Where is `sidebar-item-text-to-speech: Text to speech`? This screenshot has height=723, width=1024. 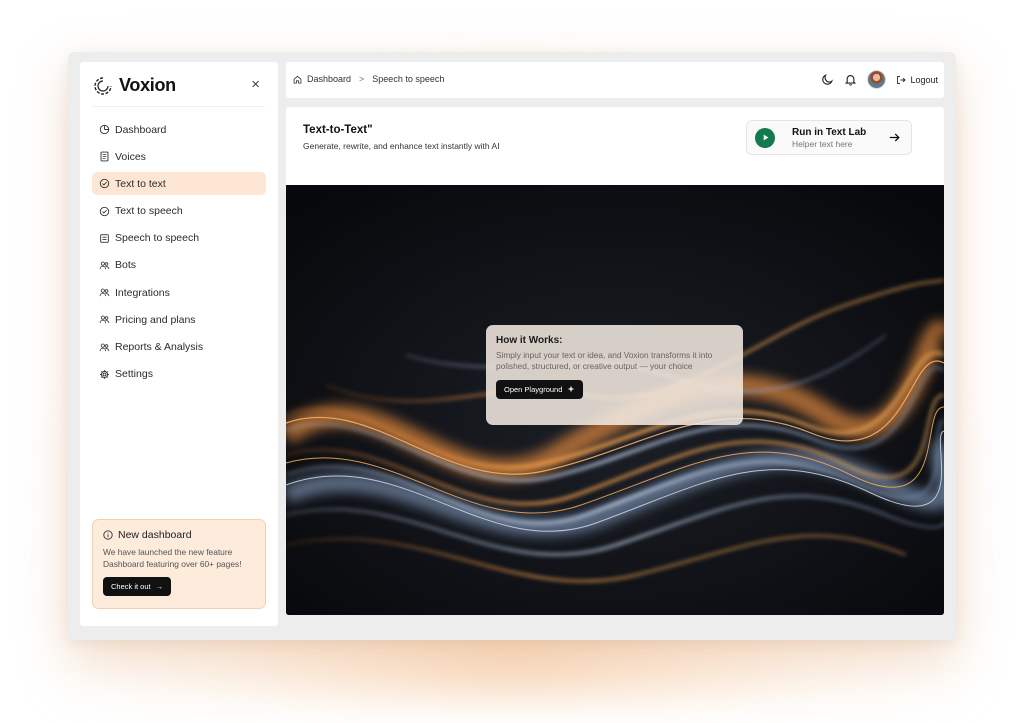
sidebar-item-text-to-speech: Text to speech is located at coordinates (179, 211).